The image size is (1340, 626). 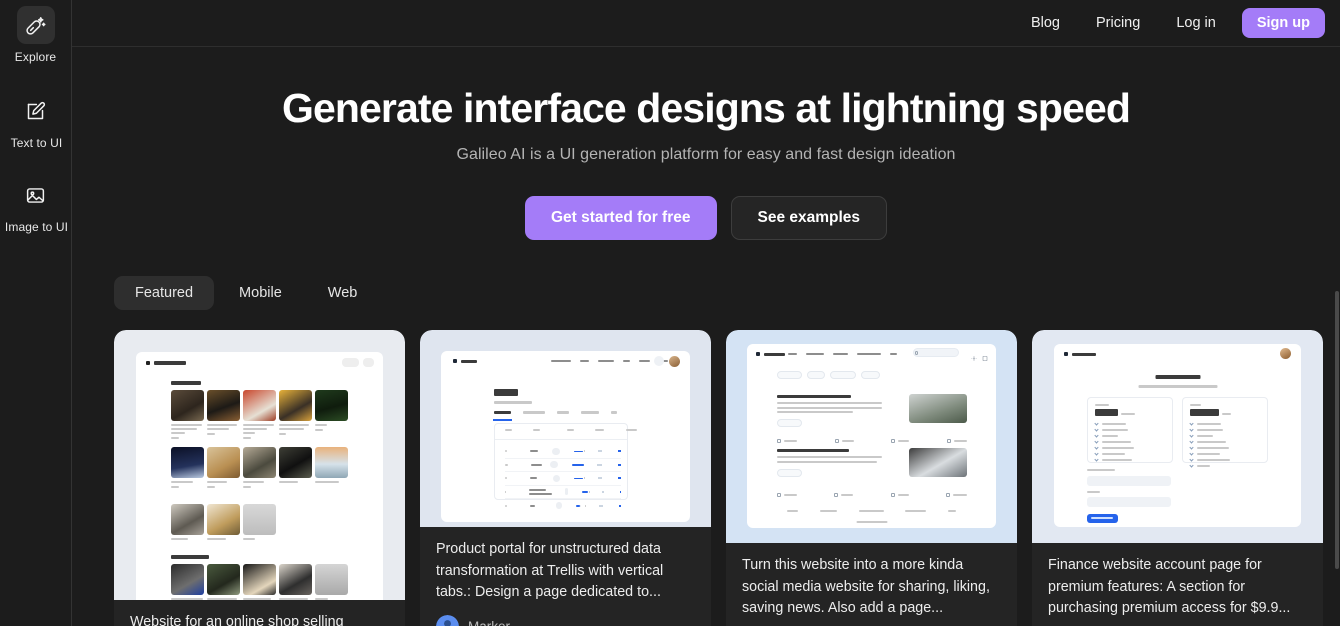 I want to click on card-body: Website for an online shop selling, so click(x=259, y=613).